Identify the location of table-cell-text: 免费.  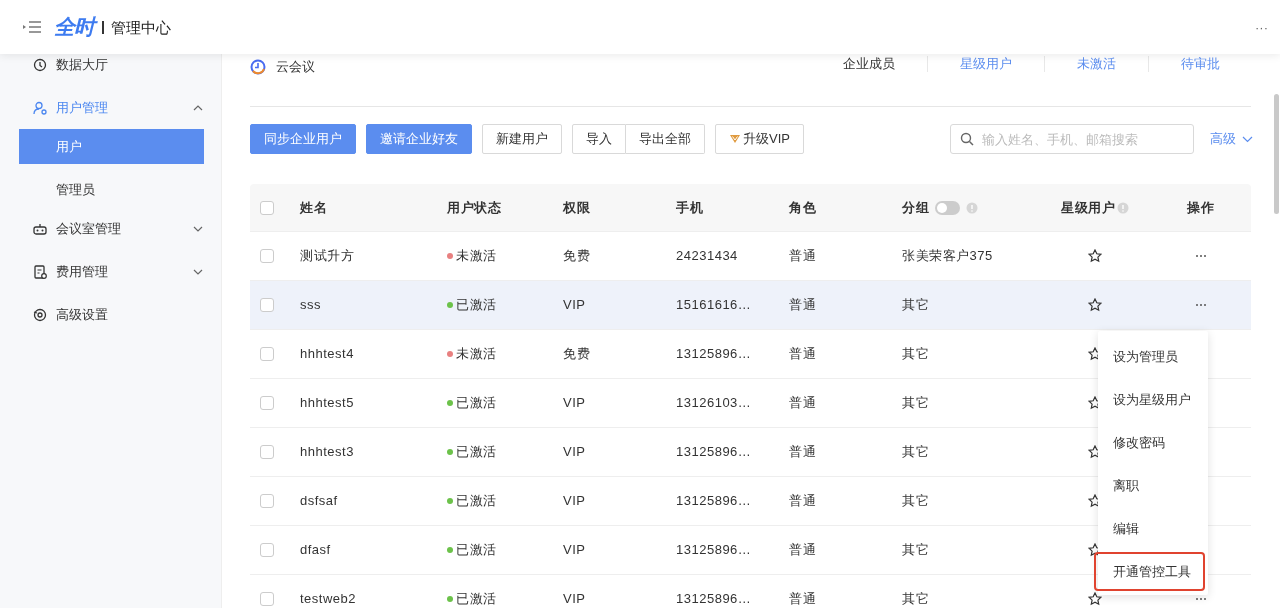
(577, 256).